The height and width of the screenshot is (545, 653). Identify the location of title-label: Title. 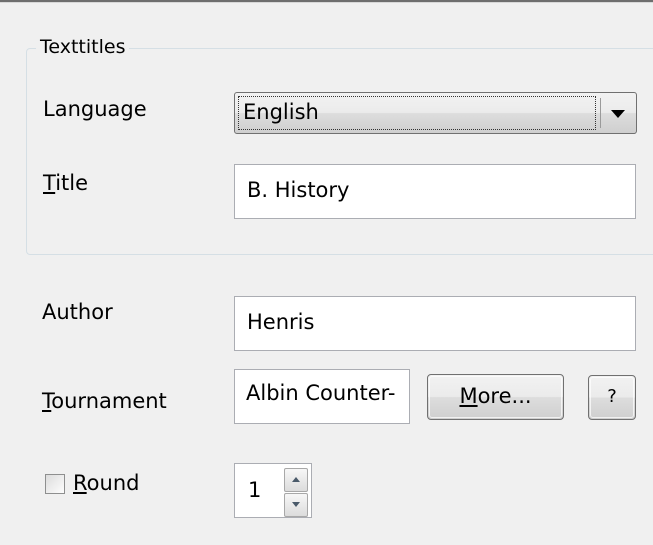
(65, 183).